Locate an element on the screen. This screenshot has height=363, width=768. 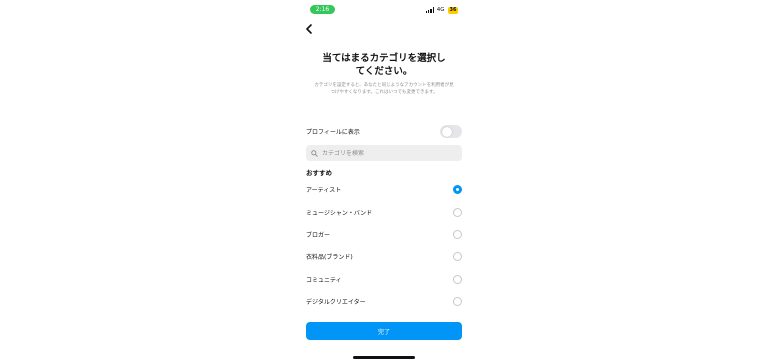
profile-display-label: プロフィールに表示 is located at coordinates (333, 132).